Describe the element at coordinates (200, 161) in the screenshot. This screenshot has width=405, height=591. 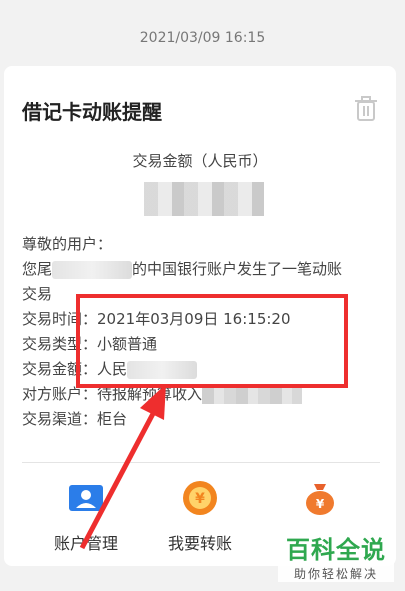
I see `amount-label: 交易金额（人民币）` at that location.